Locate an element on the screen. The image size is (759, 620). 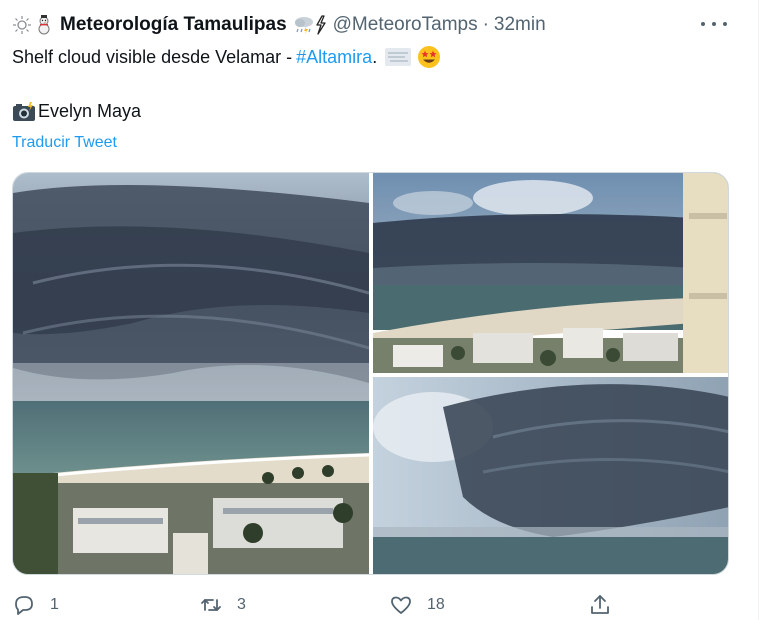
camera-flash-icon is located at coordinates (24, 111).